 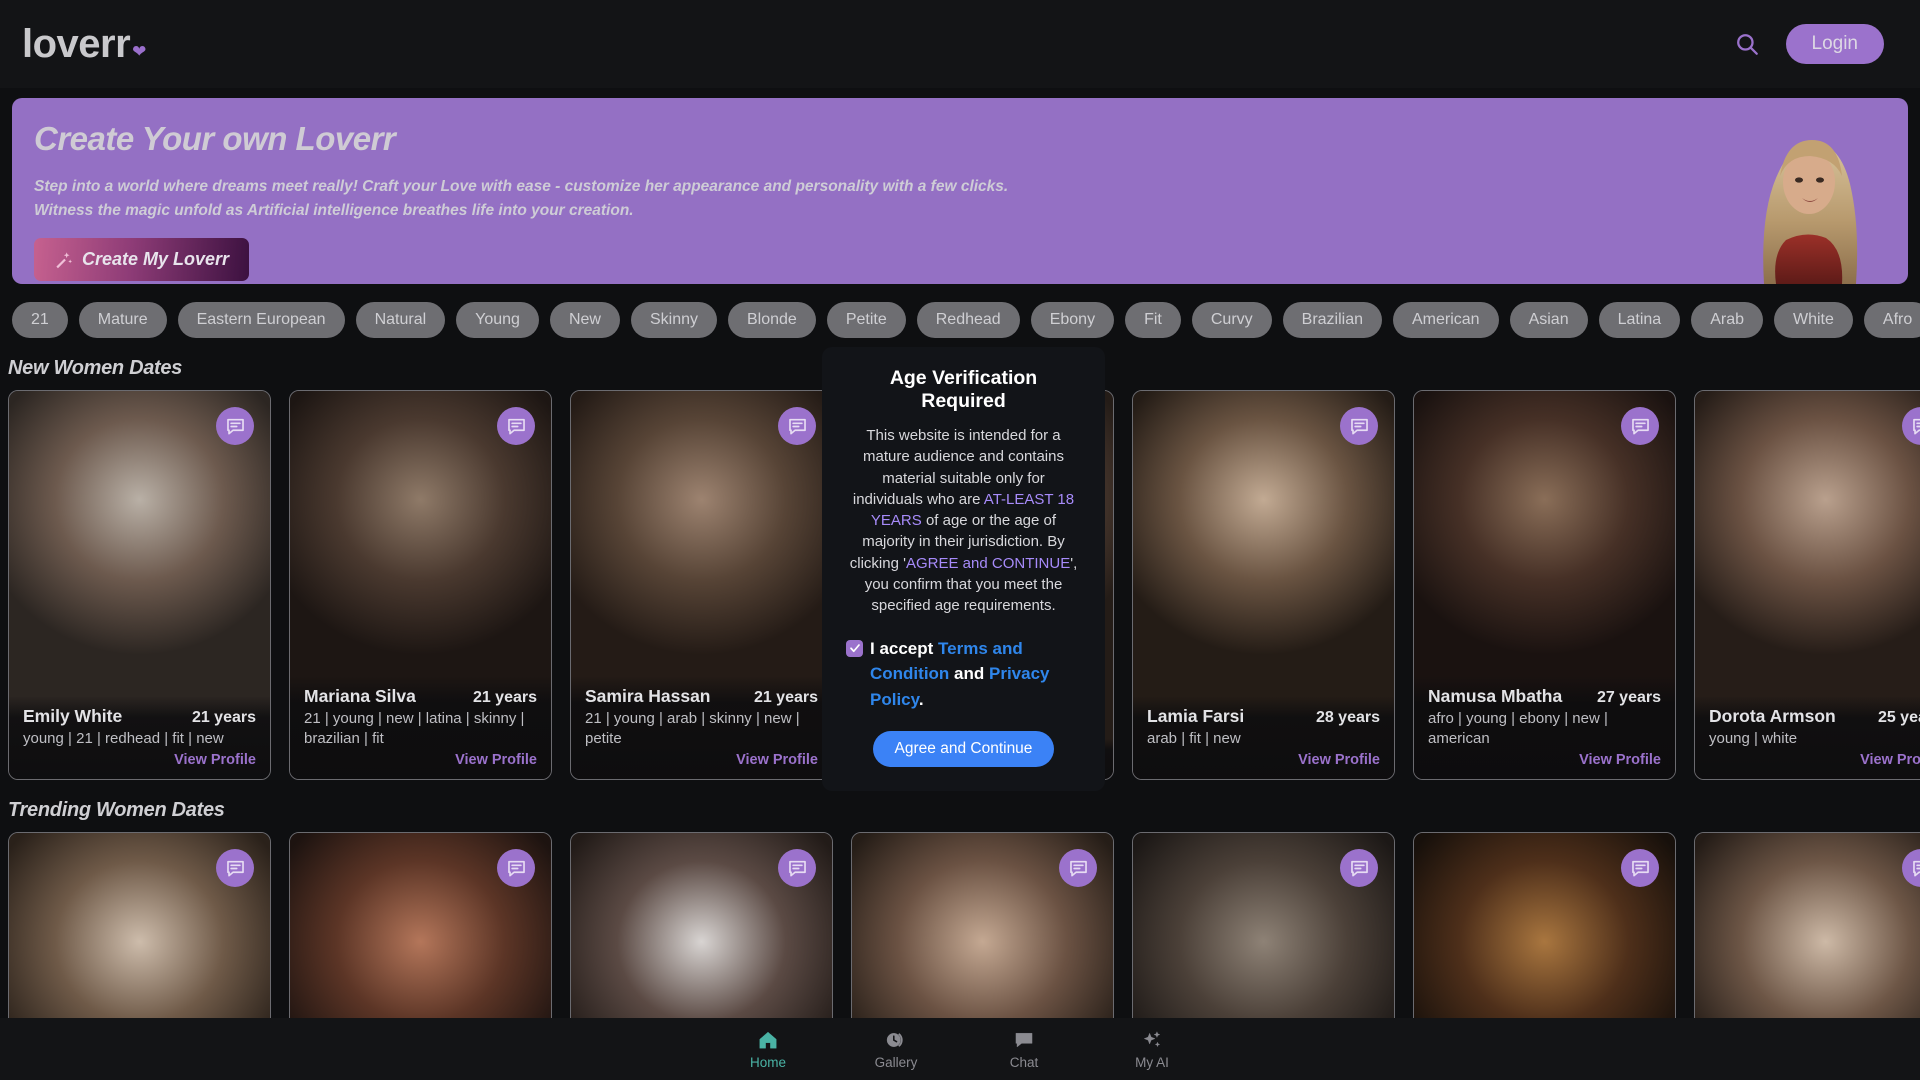 I want to click on tag-chip: Skinny, so click(x=673, y=320).